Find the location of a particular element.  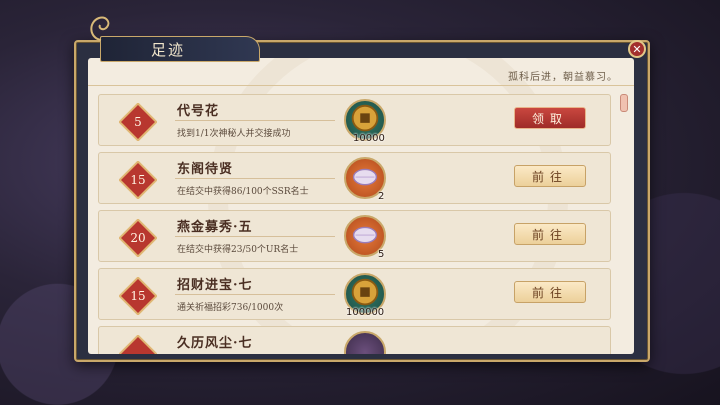

task-title: 招财进宝·七 is located at coordinates (215, 285).